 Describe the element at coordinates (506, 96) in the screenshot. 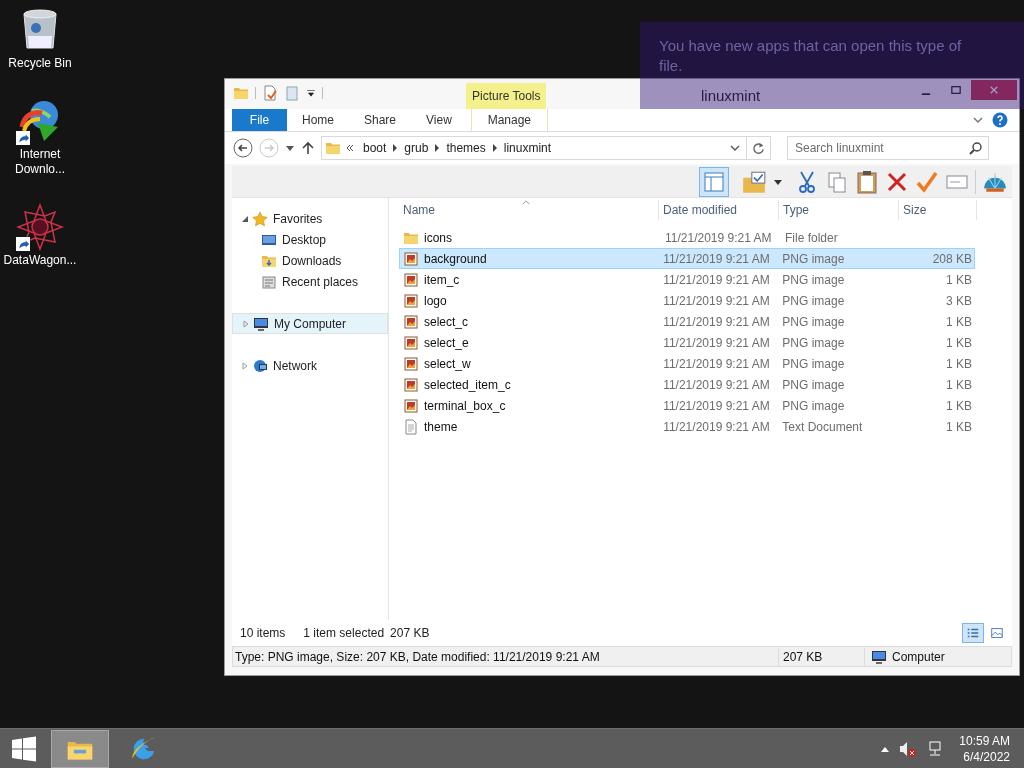

I see `contextual-tab-label: Picture Tools` at that location.